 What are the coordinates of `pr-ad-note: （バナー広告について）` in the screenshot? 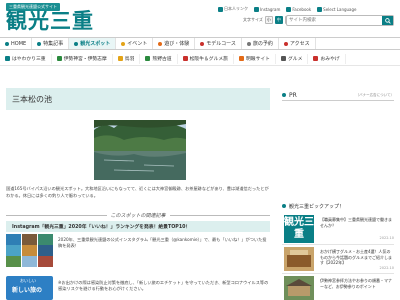 It's located at (375, 95).